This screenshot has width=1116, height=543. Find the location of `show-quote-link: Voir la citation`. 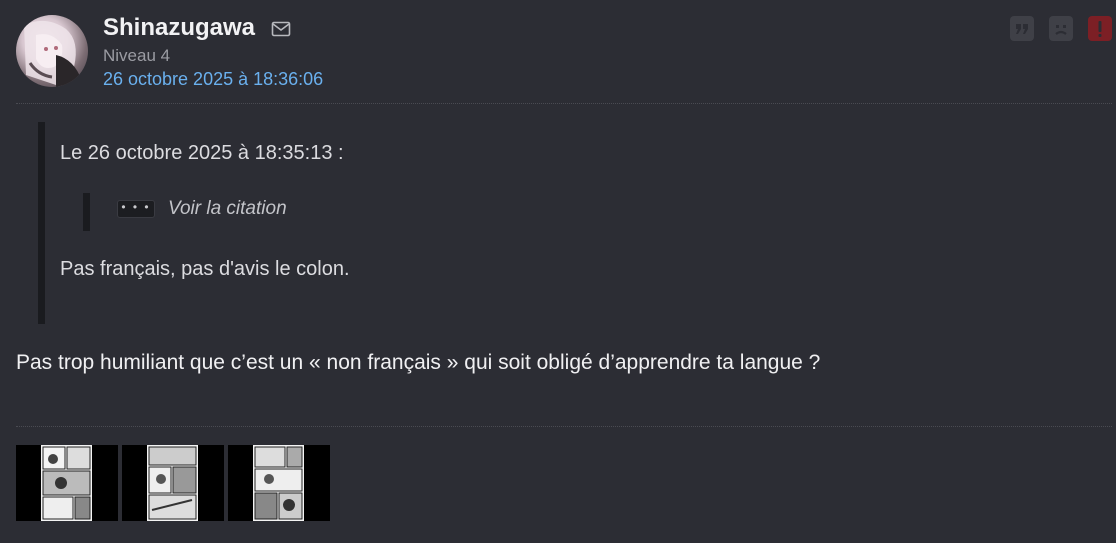

show-quote-link: Voir la citation is located at coordinates (227, 209).